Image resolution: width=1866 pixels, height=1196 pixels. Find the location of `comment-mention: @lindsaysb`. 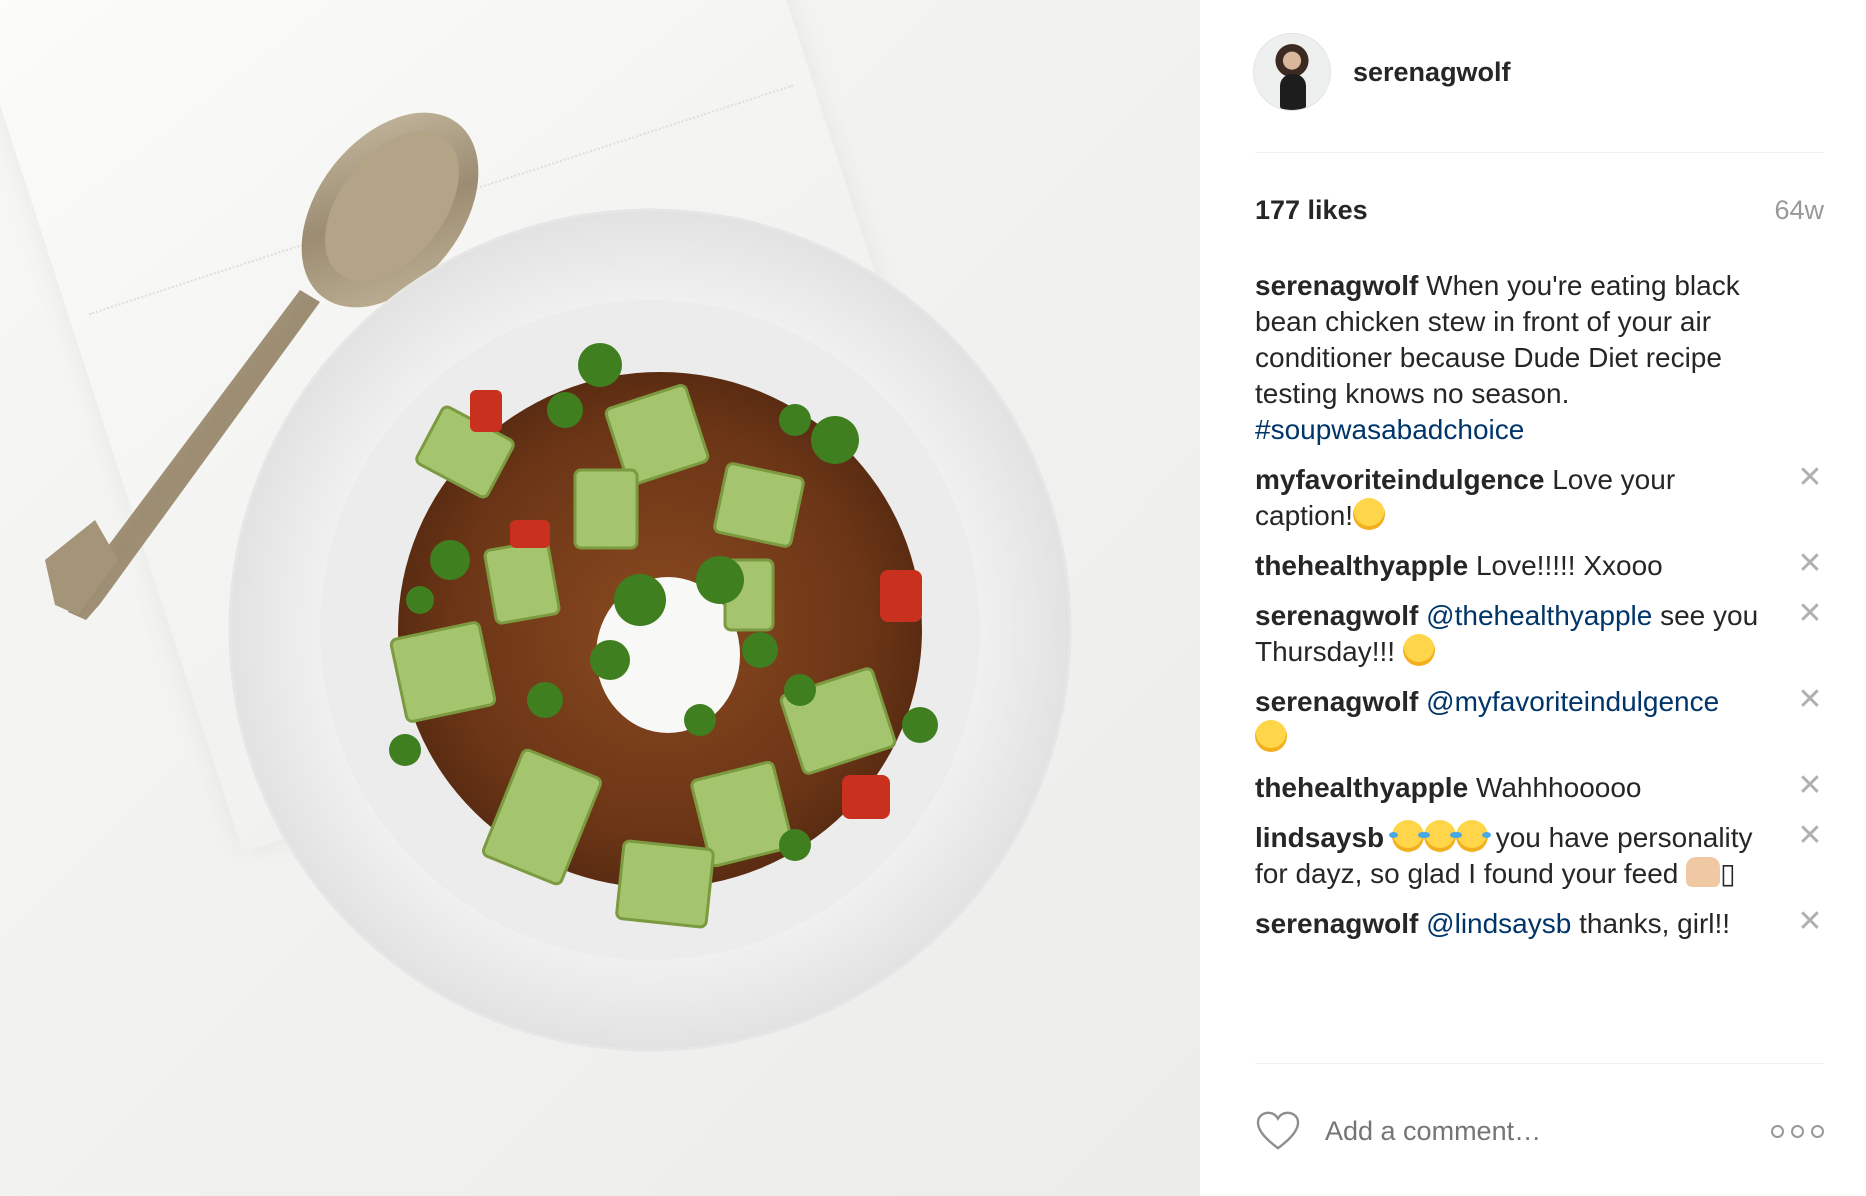

comment-mention: @lindsaysb is located at coordinates (1498, 923).